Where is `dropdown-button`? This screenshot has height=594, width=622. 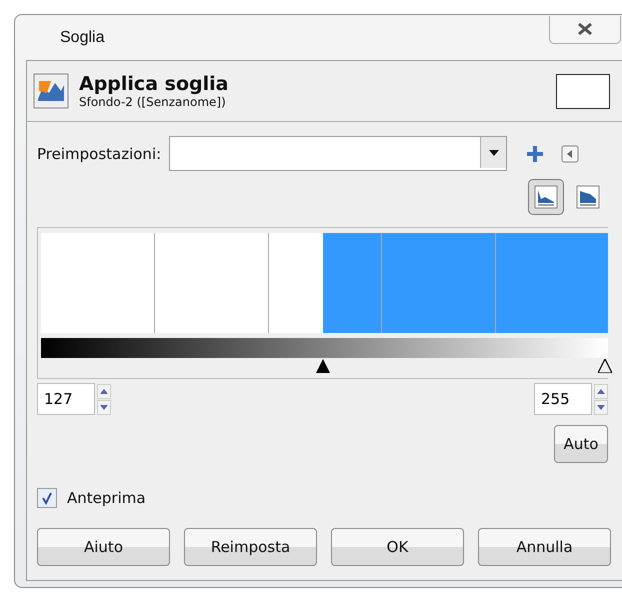 dropdown-button is located at coordinates (493, 152).